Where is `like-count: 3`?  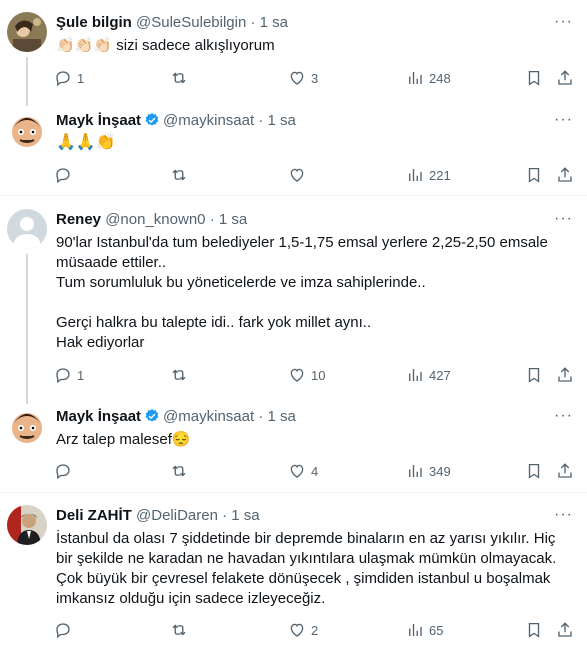
like-count: 3 is located at coordinates (315, 78).